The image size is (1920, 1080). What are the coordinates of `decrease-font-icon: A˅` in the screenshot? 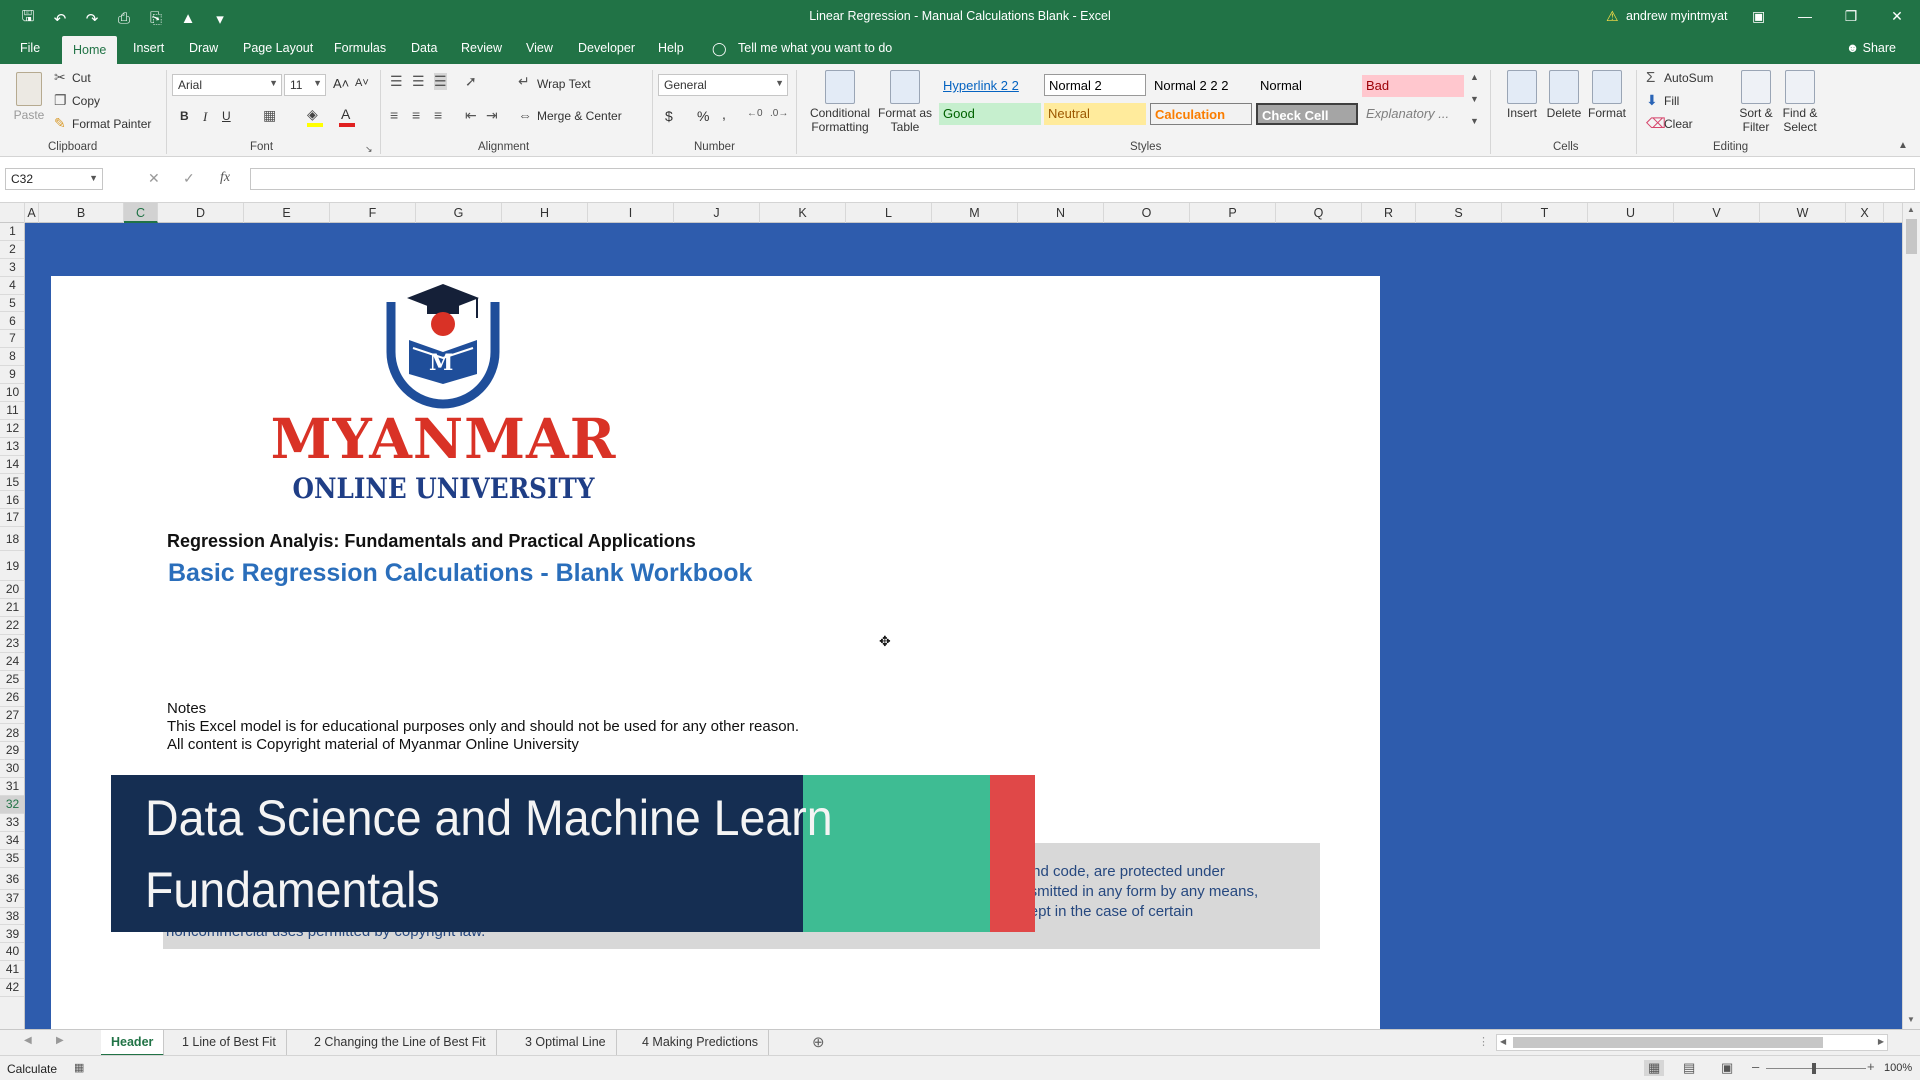 It's located at (362, 83).